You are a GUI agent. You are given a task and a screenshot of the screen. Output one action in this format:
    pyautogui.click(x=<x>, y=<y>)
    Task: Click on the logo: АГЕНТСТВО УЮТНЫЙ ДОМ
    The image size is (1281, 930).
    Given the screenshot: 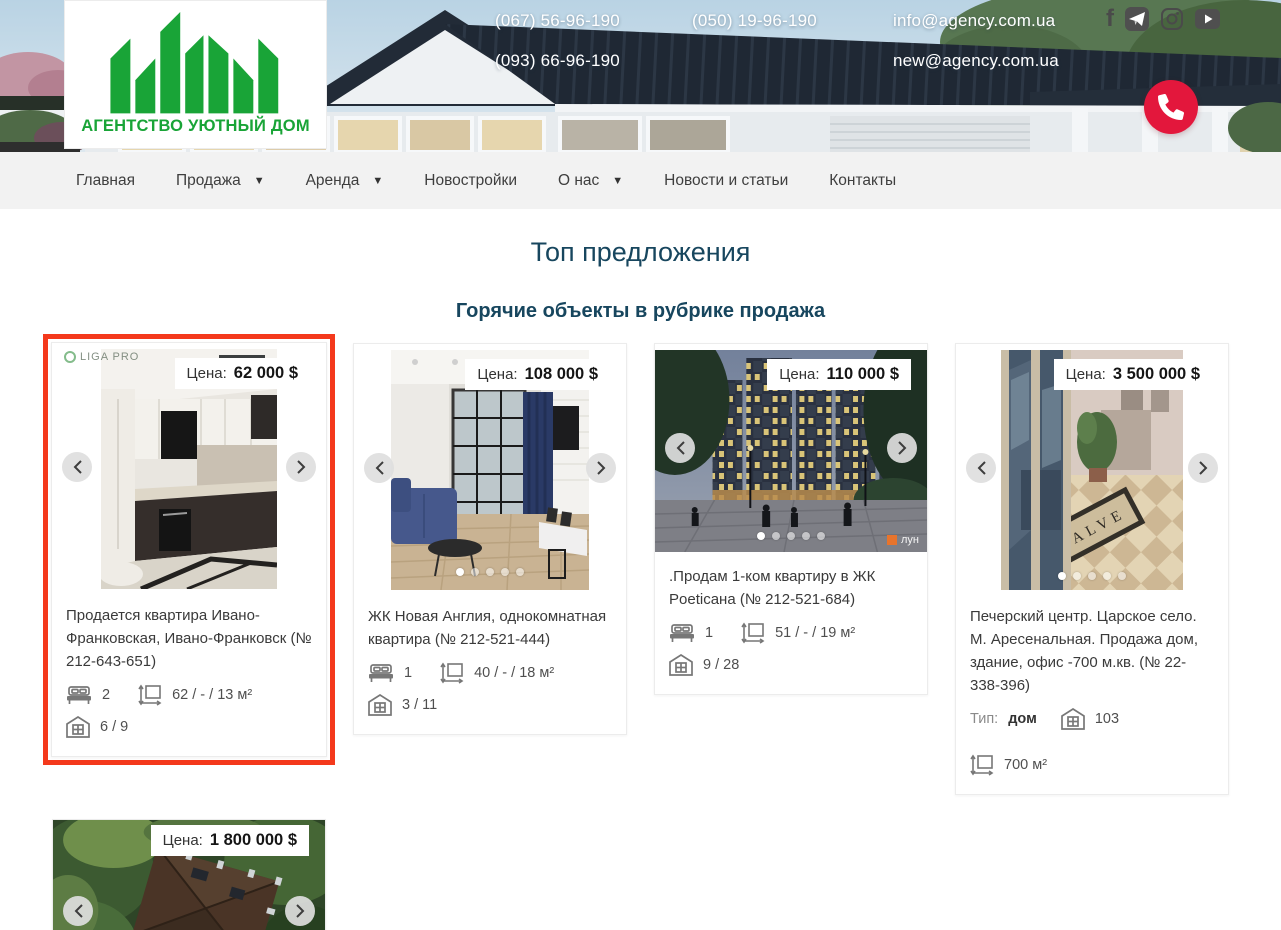 What is the action you would take?
    pyautogui.click(x=195, y=74)
    